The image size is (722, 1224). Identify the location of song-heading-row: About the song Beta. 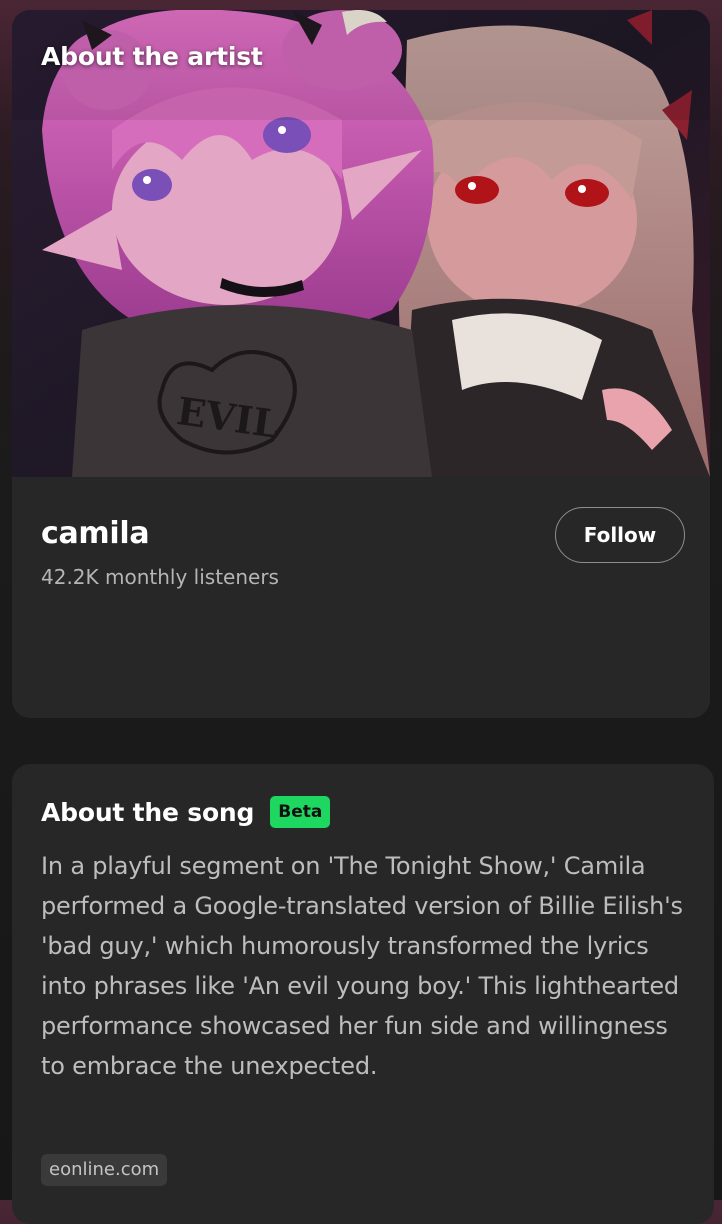
(186, 812).